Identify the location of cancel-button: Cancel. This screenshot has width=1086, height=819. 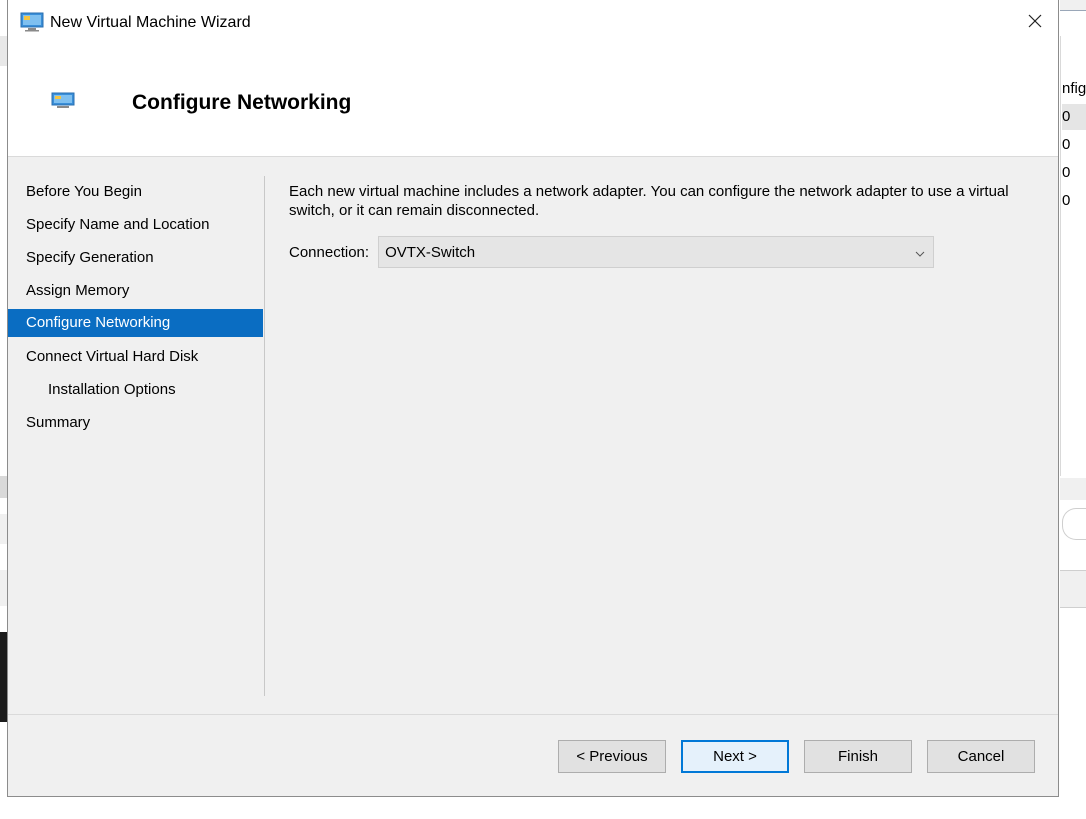
(981, 756).